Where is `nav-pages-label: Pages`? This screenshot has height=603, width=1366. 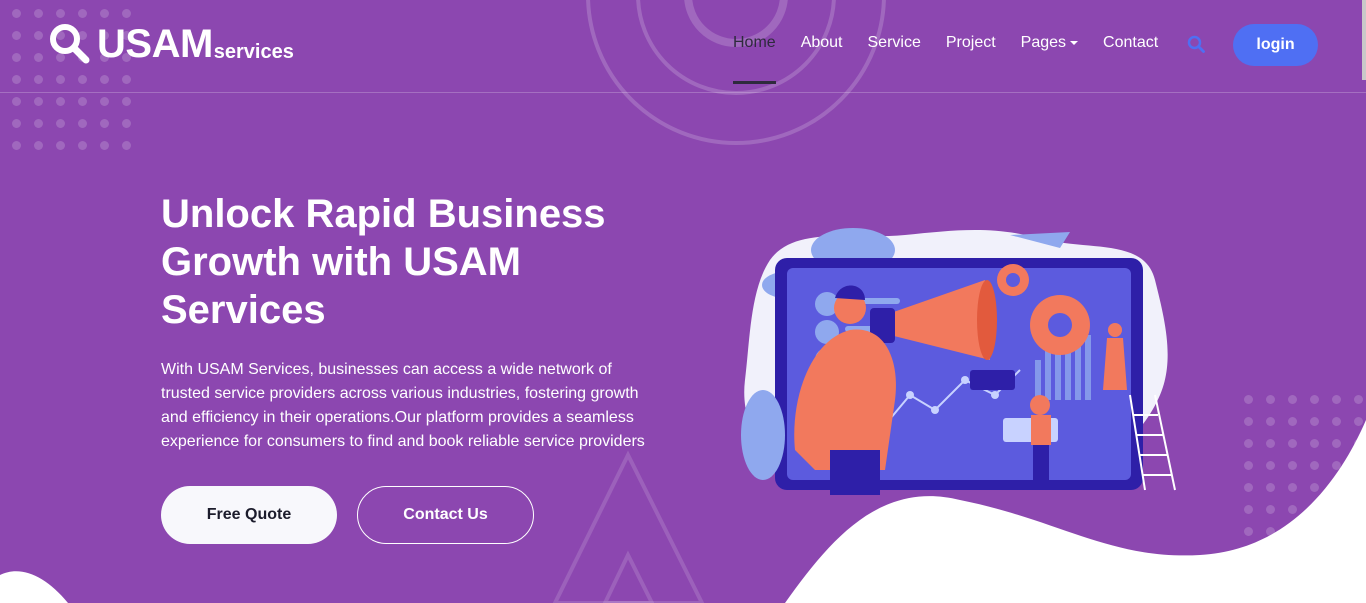 nav-pages-label: Pages is located at coordinates (1043, 42).